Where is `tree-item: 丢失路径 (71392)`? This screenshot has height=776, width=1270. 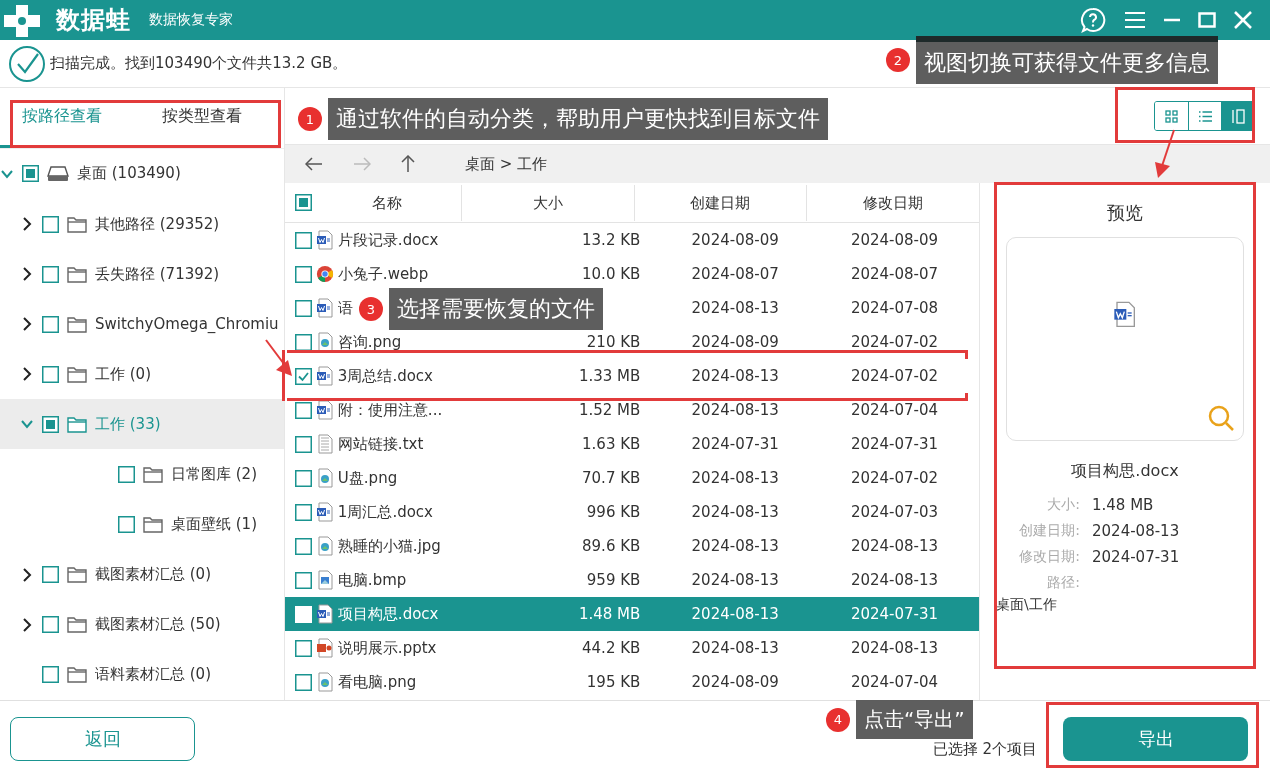 tree-item: 丢失路径 (71392) is located at coordinates (142, 274).